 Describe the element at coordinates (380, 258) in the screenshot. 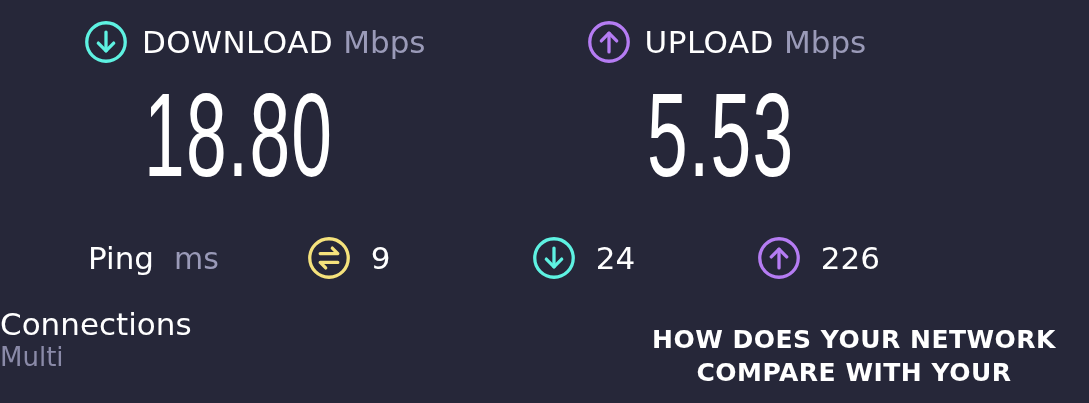

I see `latency-value: 9` at that location.